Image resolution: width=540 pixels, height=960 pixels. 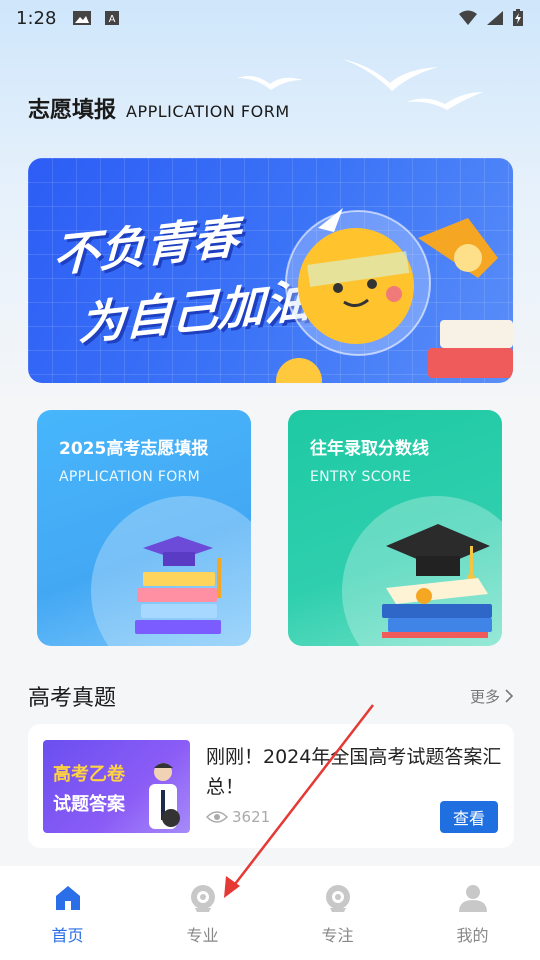 What do you see at coordinates (472, 935) in the screenshot?
I see `nav-label-profile: 我的` at bounding box center [472, 935].